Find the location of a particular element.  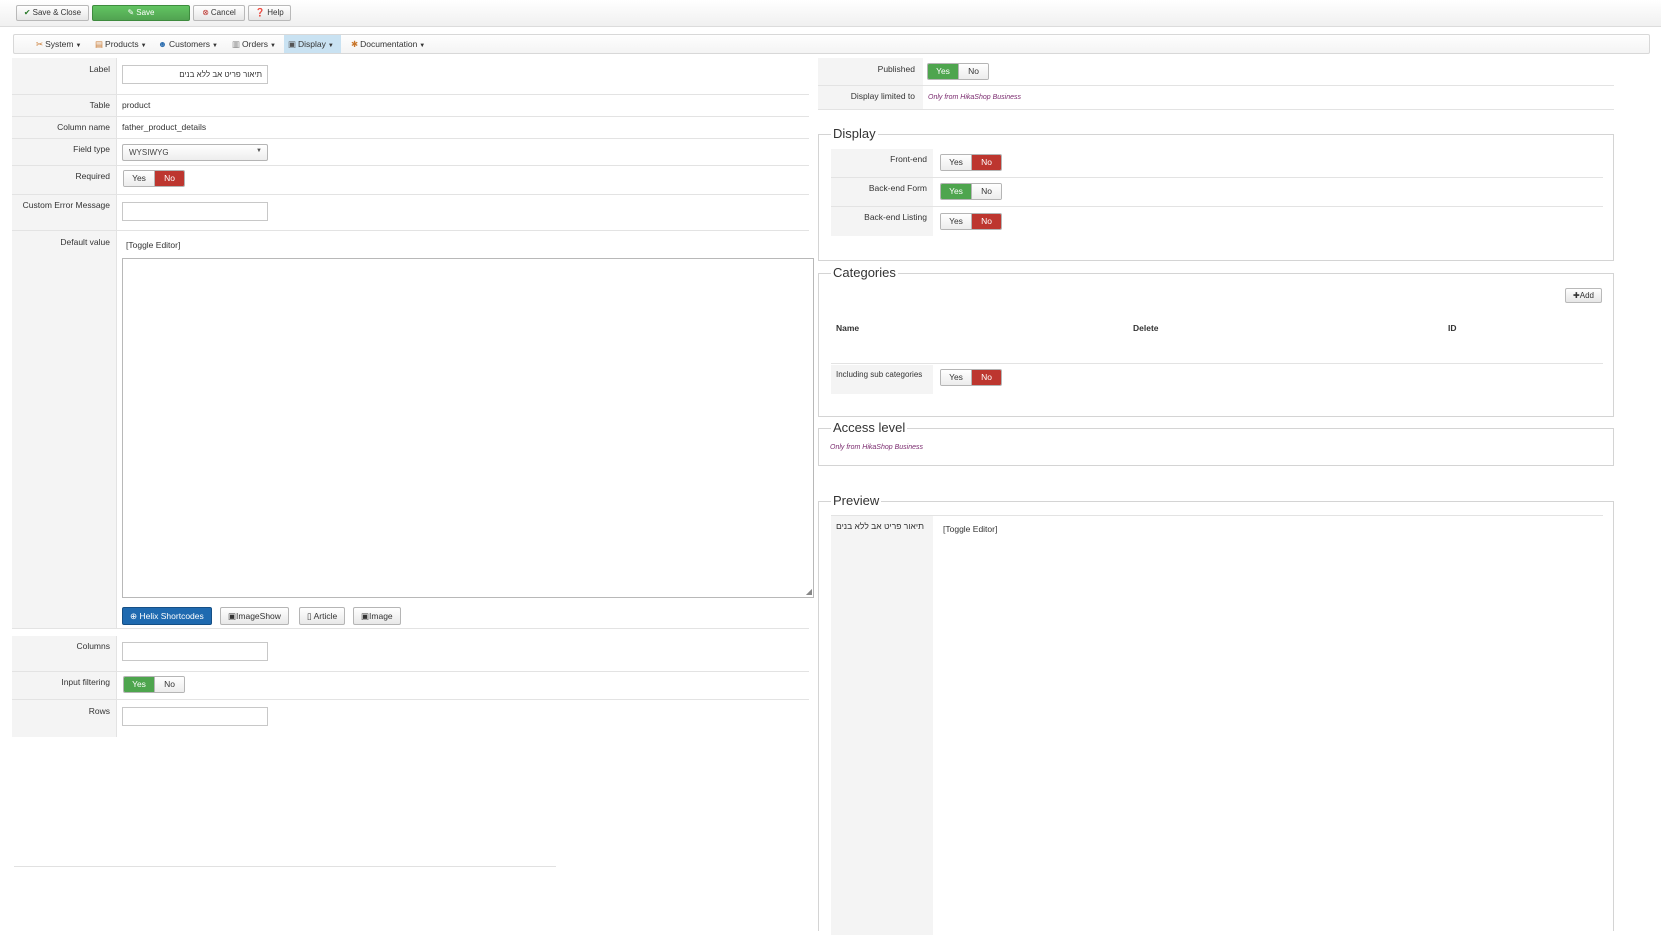

helix-shortcodes-button: ⊕ Helix Shortcodes is located at coordinates (167, 616).